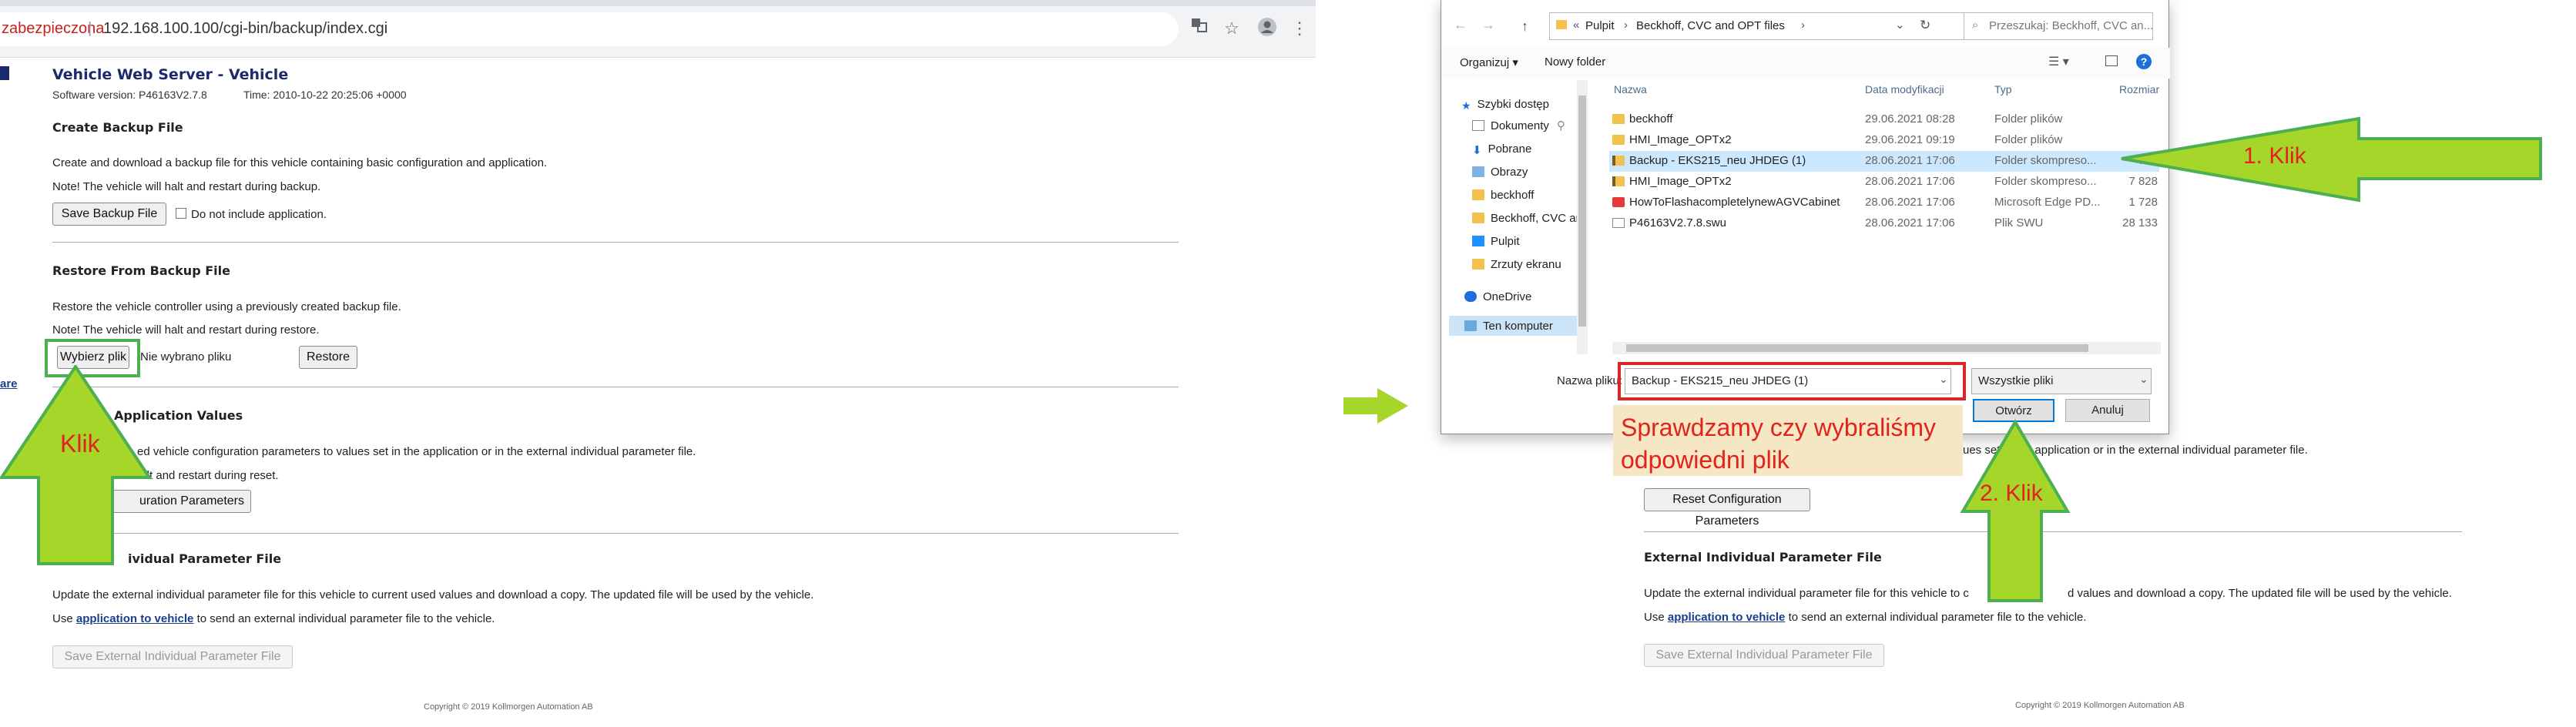 The image size is (2576, 727). Describe the element at coordinates (1267, 28) in the screenshot. I see `profile-icon` at that location.